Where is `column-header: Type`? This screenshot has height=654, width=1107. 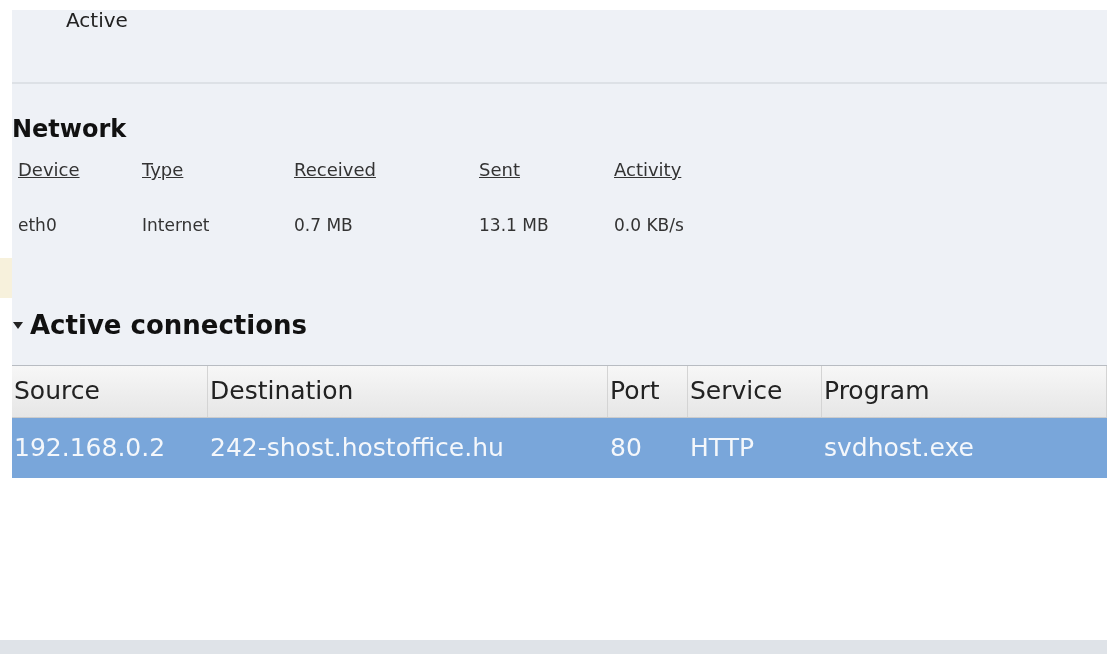
column-header: Type is located at coordinates (163, 169).